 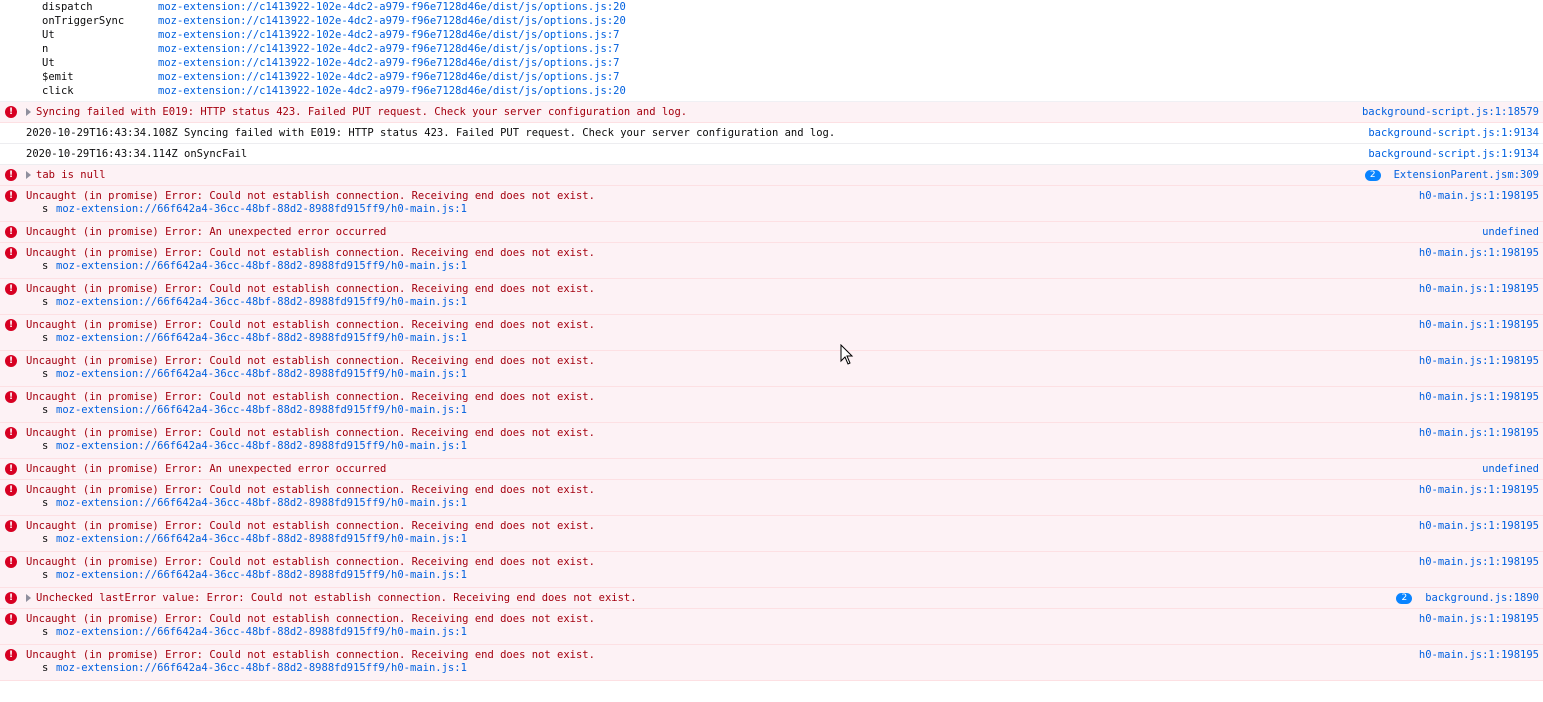 What do you see at coordinates (1404, 598) in the screenshot?
I see `repeat-count-badge: 2` at bounding box center [1404, 598].